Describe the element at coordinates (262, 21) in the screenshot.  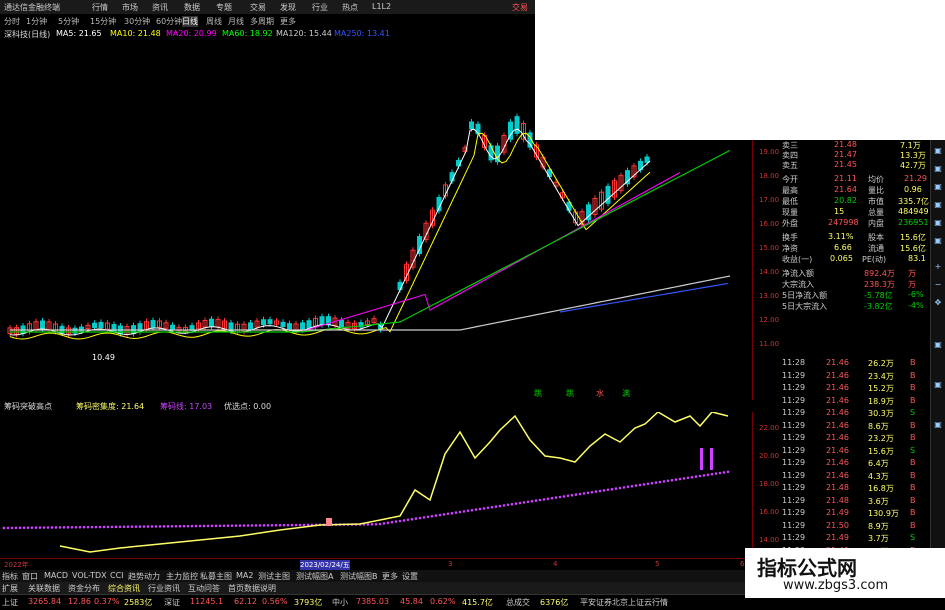
I see `tf-tab: 多周期` at that location.